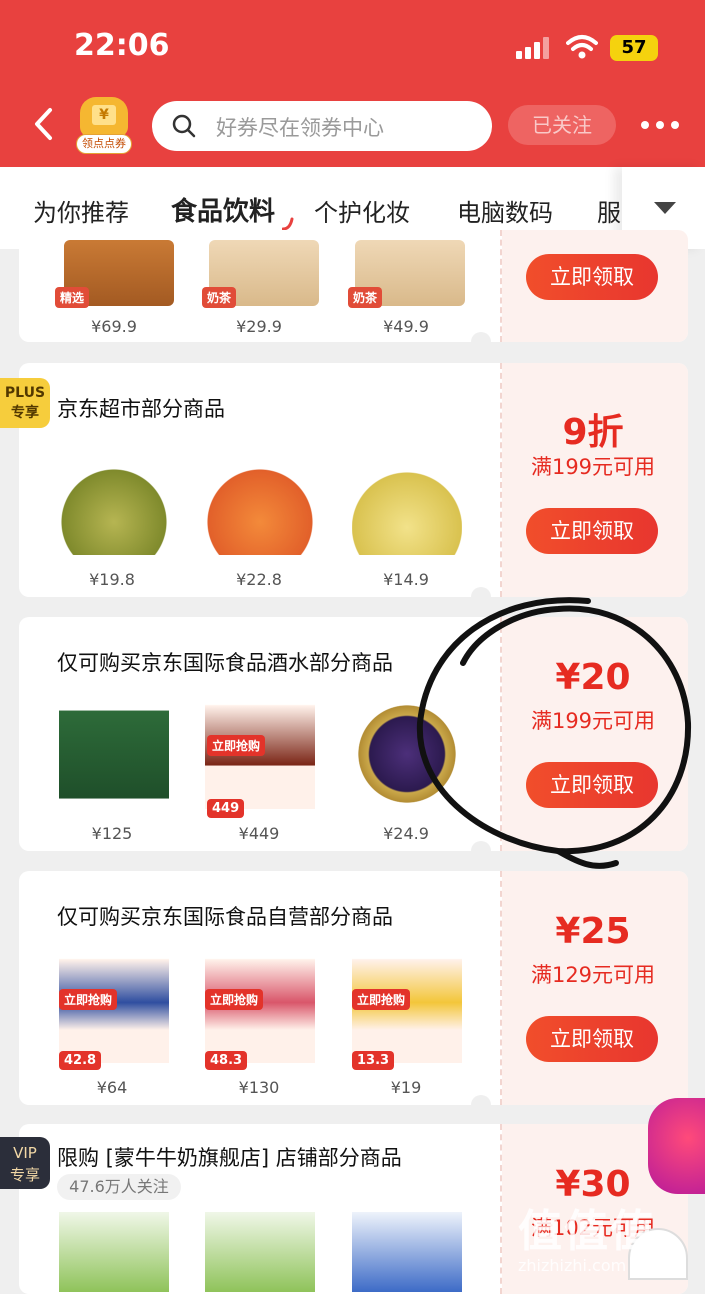 This screenshot has width=705, height=1294. Describe the element at coordinates (229, 1158) in the screenshot. I see `coupon-title: 限购 [蒙牛牛奶旗舰店] 店铺部分商品` at that location.